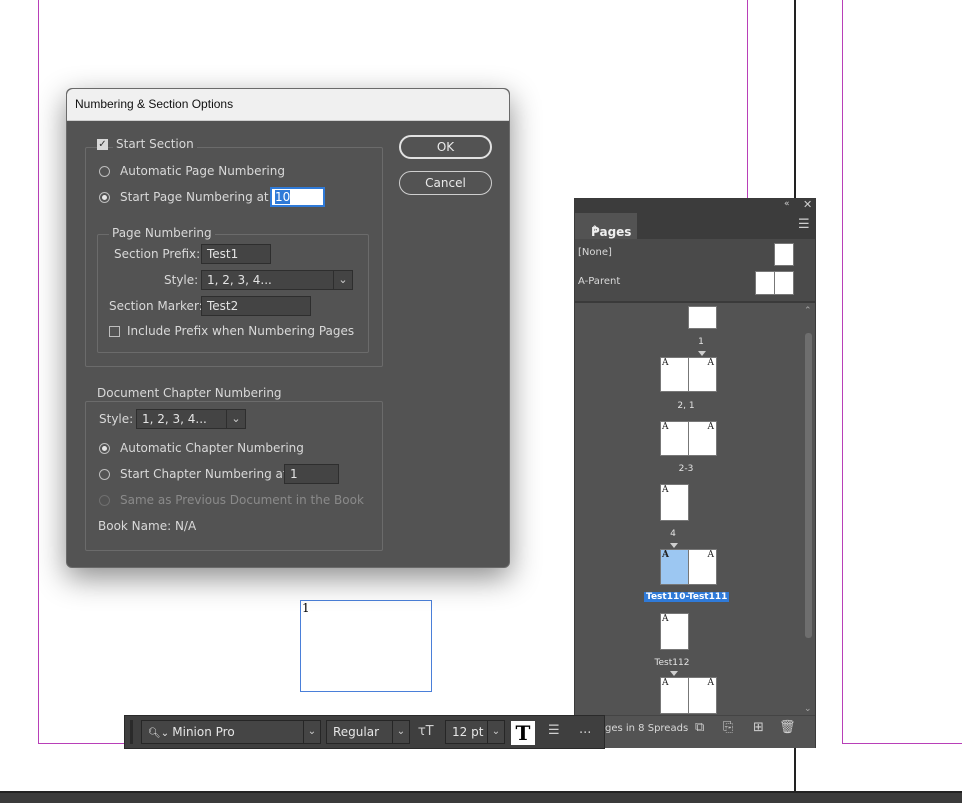 The height and width of the screenshot is (803, 962). What do you see at coordinates (445, 147) in the screenshot?
I see `ok-button: OK` at bounding box center [445, 147].